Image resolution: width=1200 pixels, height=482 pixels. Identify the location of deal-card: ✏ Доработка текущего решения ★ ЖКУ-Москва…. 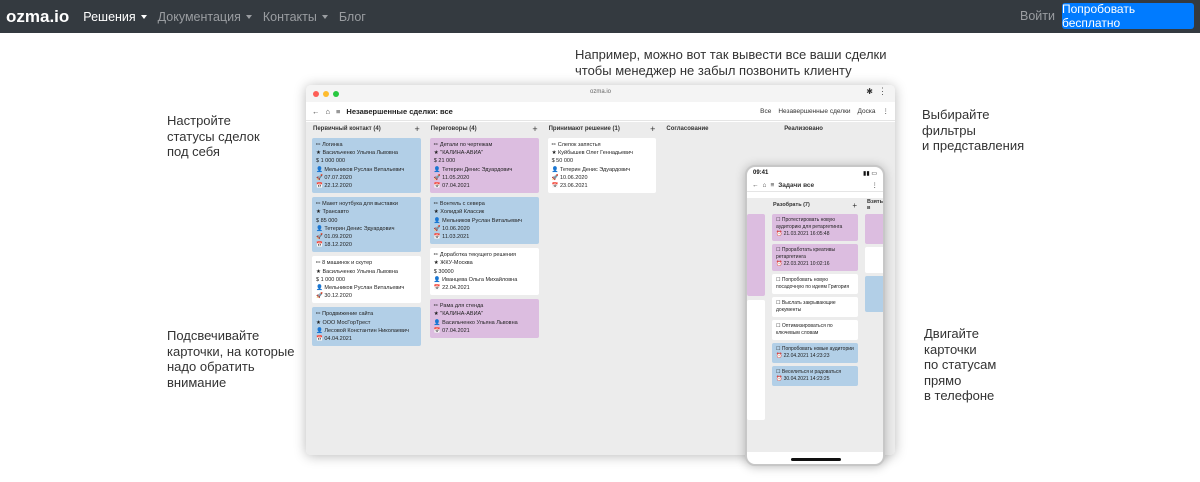
(484, 272).